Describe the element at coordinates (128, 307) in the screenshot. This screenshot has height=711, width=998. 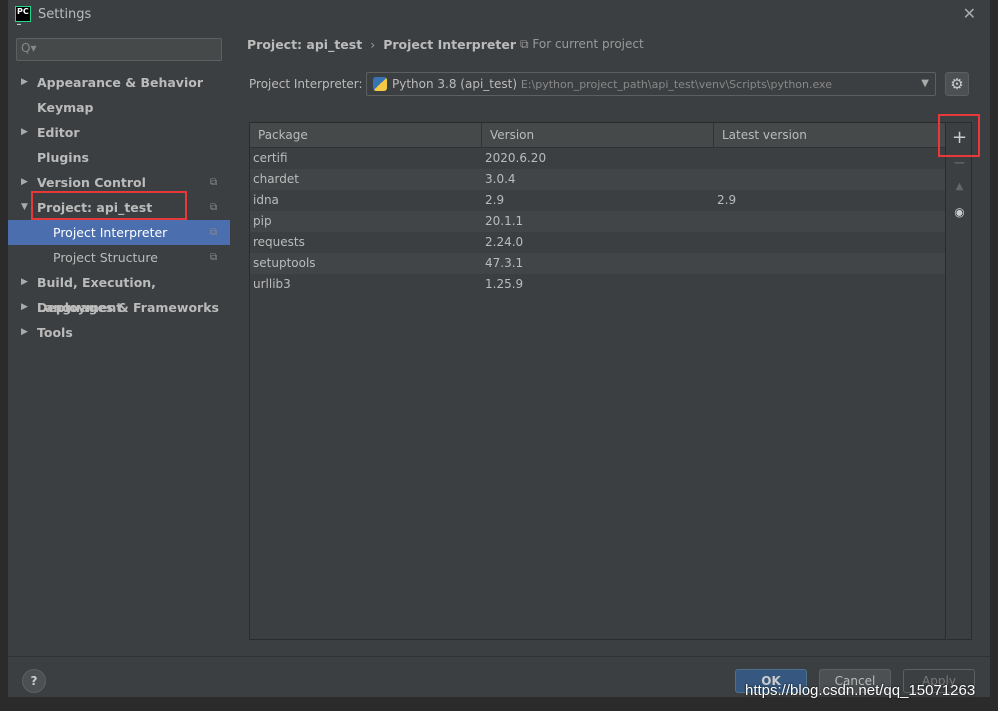
I see `sidebar-item-label: Languages & Frameworks` at that location.